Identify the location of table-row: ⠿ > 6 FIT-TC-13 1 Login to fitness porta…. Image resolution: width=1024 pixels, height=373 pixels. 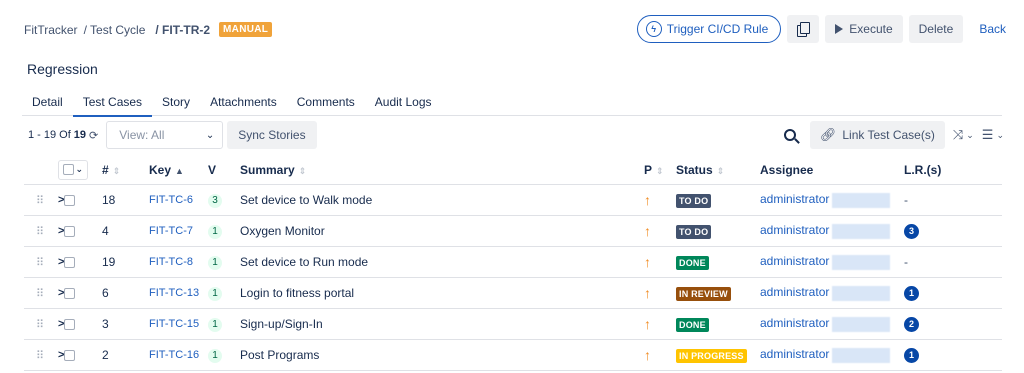
(513, 293).